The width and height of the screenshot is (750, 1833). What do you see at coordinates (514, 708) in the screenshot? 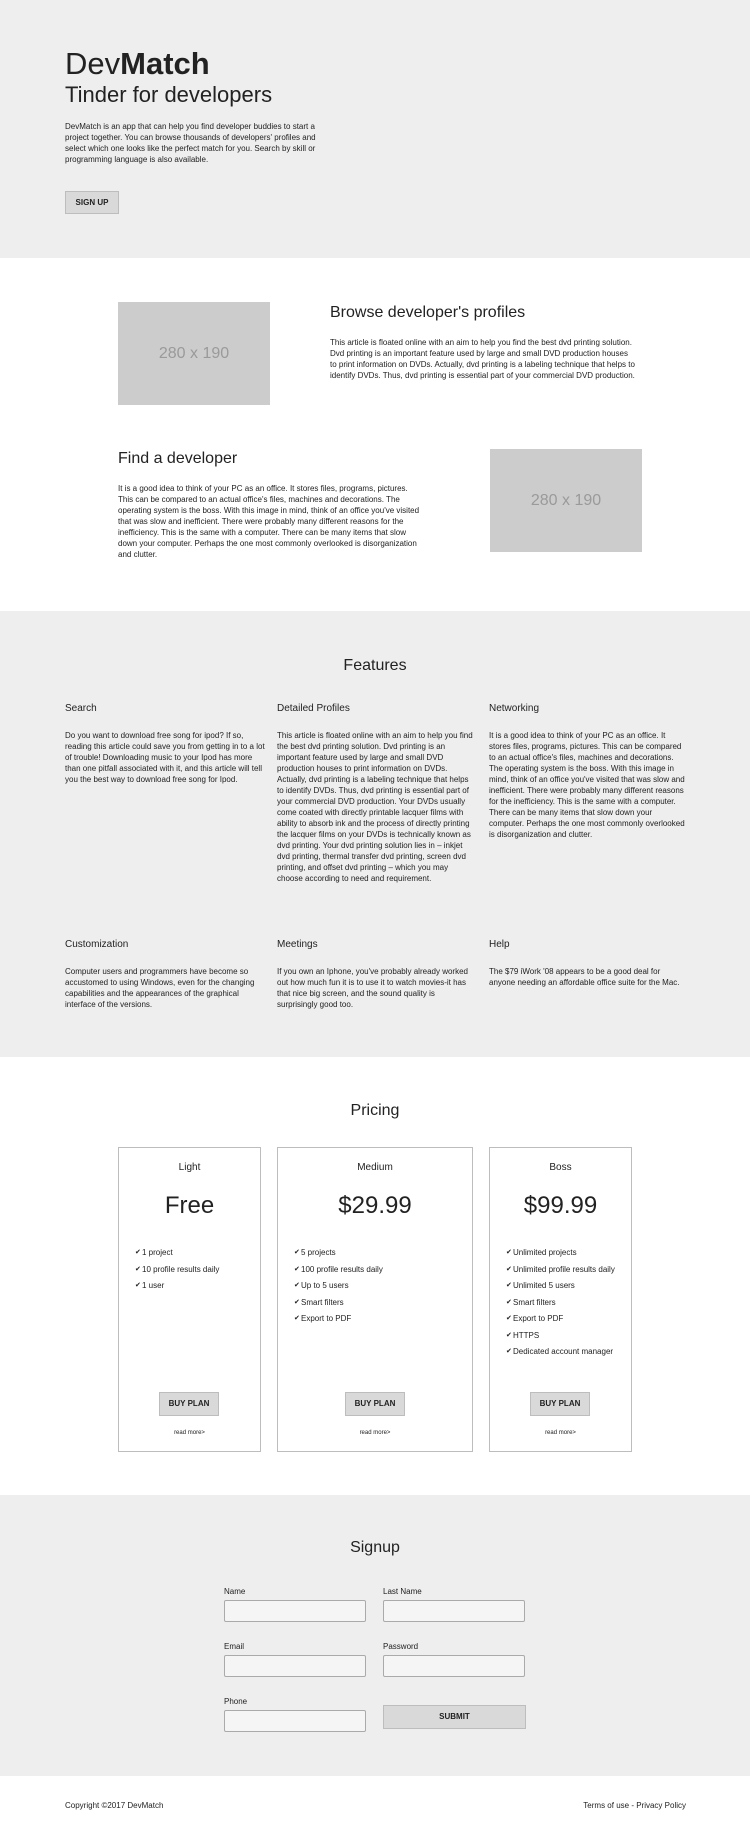
I see `feature-title-networking: Networking` at bounding box center [514, 708].